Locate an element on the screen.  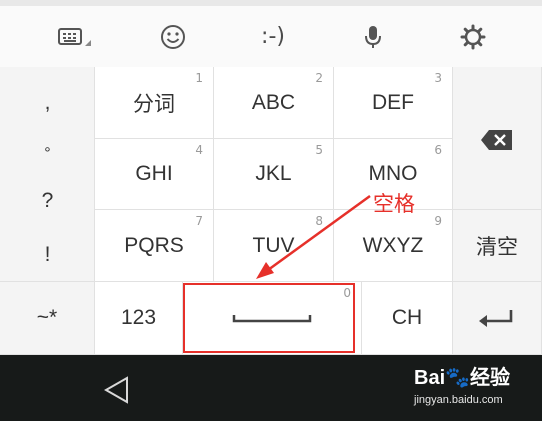
backspace-icon is located at coordinates (496, 140).